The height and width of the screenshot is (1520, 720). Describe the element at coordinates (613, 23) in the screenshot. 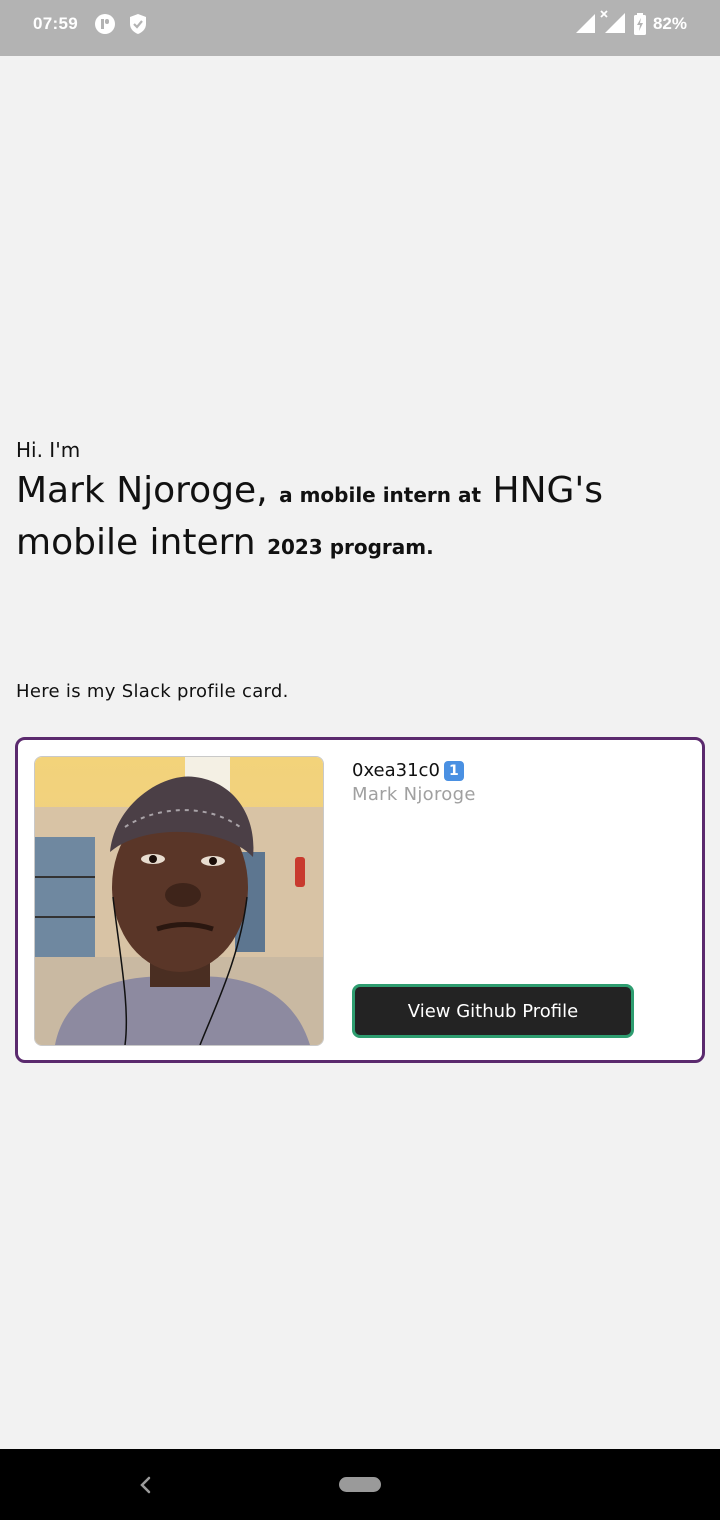

I see `signal-no-data-icon` at that location.